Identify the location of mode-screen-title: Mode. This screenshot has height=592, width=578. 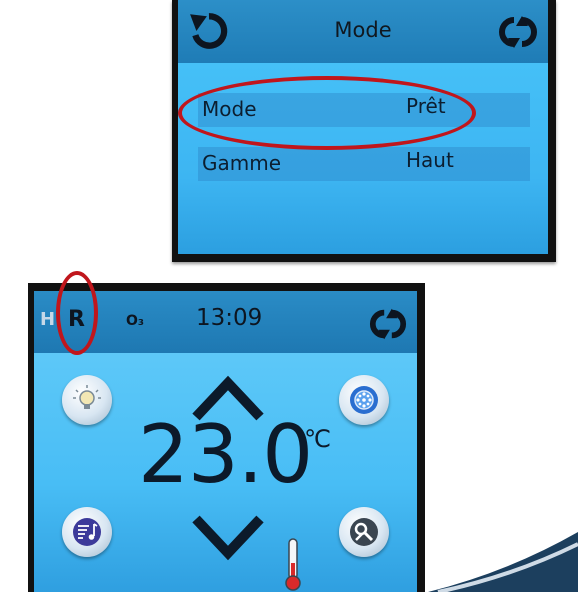
(363, 30).